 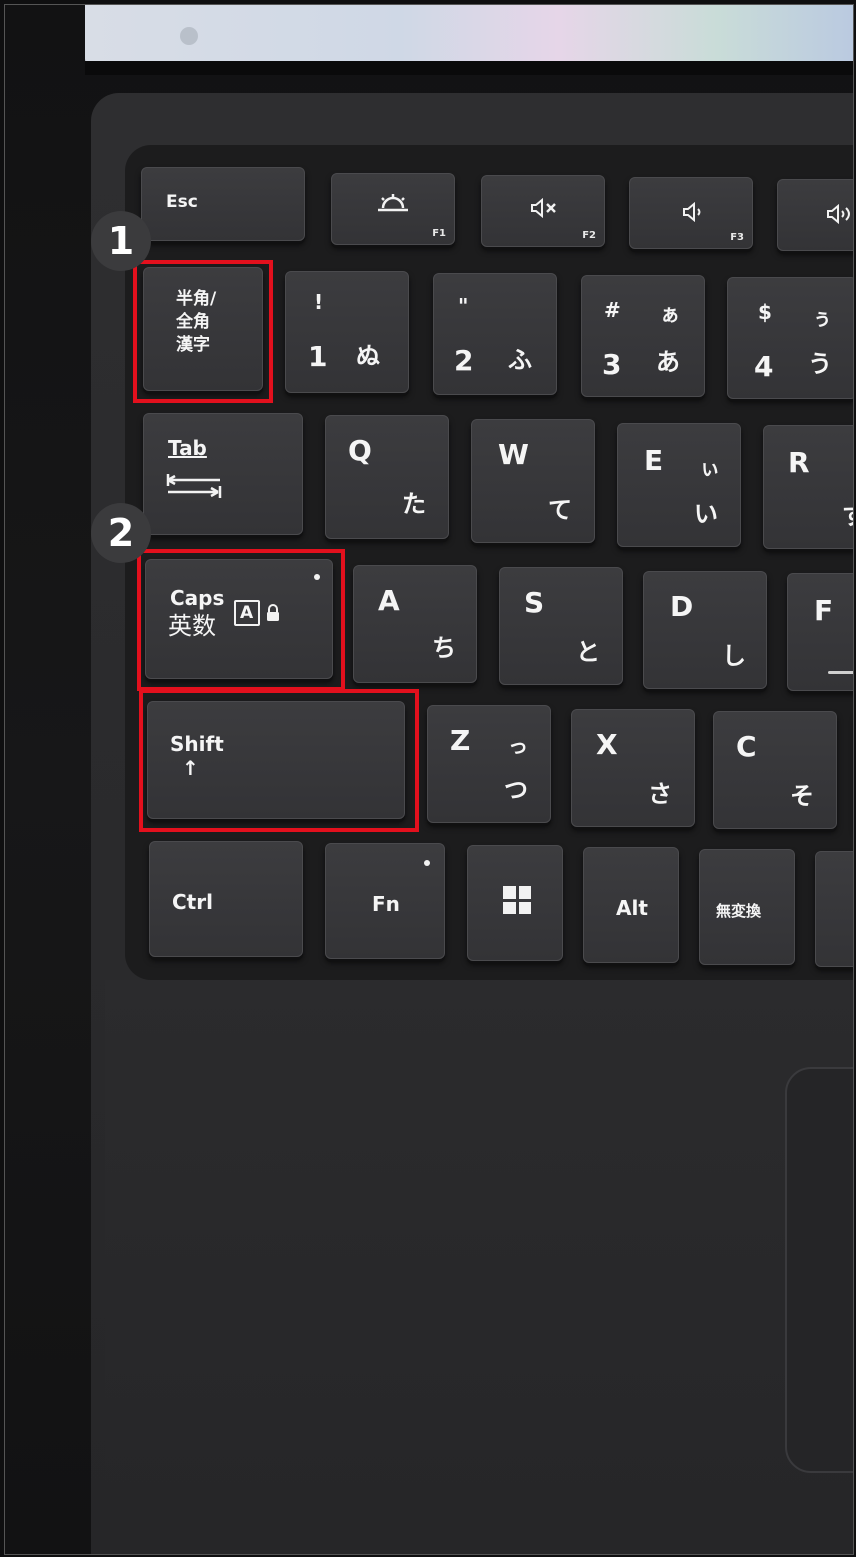 I want to click on key-e-kana-small: ぃ, so click(x=710, y=468).